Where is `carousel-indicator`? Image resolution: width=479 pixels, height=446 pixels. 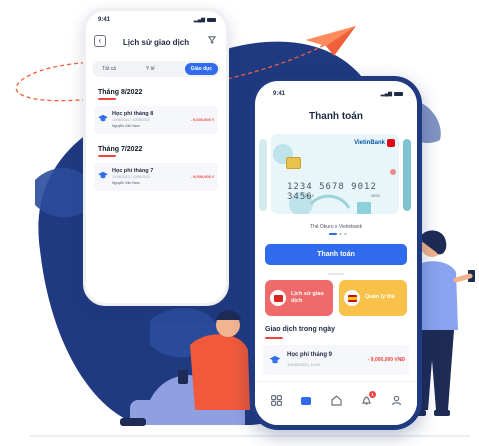
carousel-indicator is located at coordinates (338, 234).